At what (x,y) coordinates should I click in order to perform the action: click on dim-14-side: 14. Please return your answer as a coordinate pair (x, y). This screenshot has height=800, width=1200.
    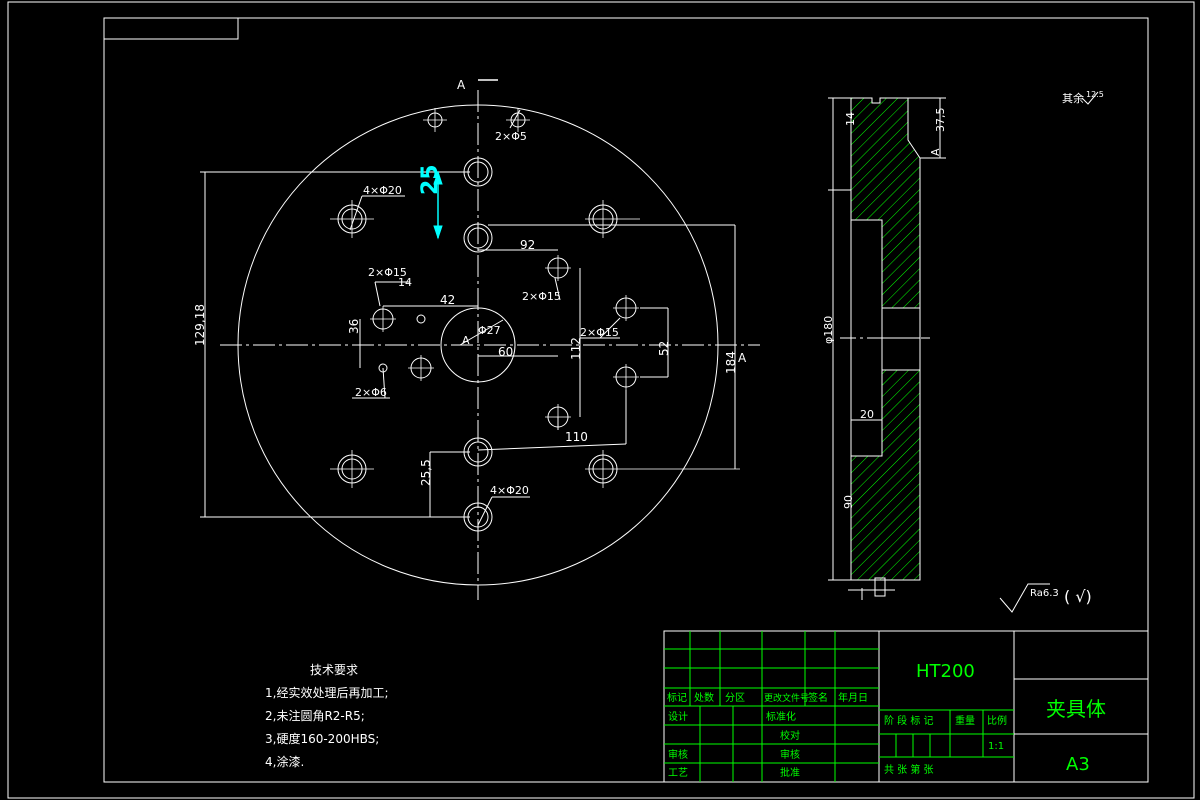
    Looking at the image, I should click on (850, 119).